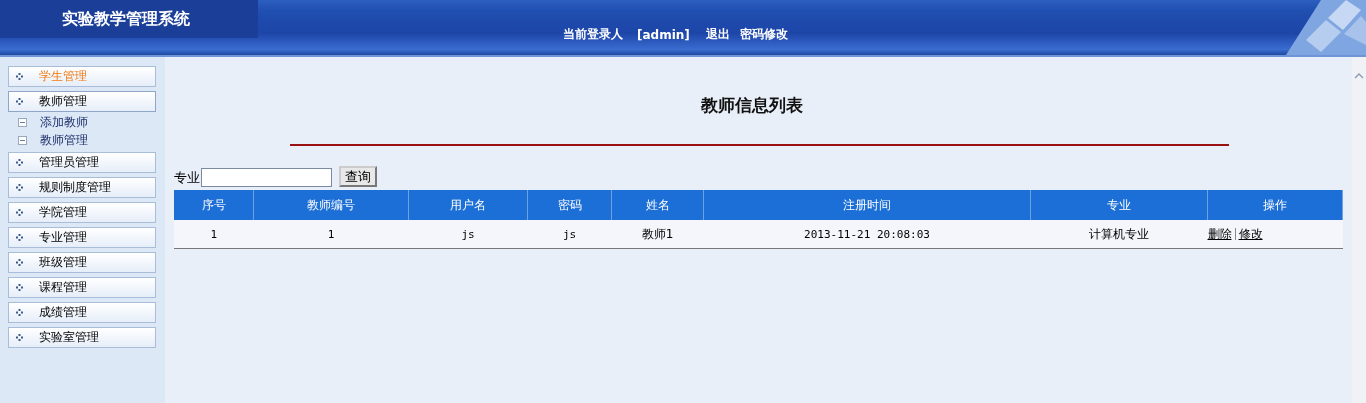 The width and height of the screenshot is (1366, 403). I want to click on header-link: 密码修改, so click(763, 34).